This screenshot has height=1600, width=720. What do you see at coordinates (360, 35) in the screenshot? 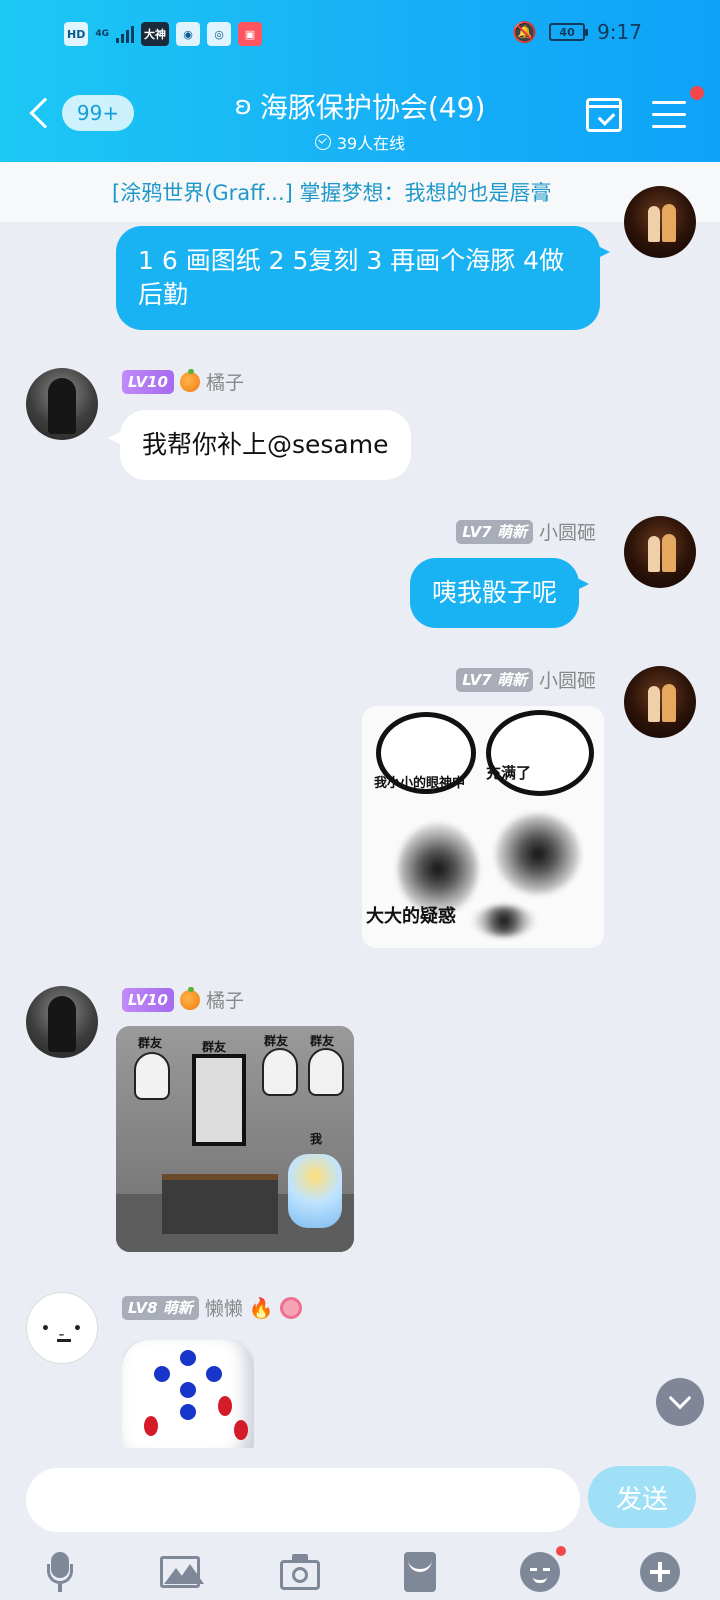
I see `status-bar: HD 4G 大神 ◉ ◎ ▣ 🔕 40 9:17` at bounding box center [360, 35].